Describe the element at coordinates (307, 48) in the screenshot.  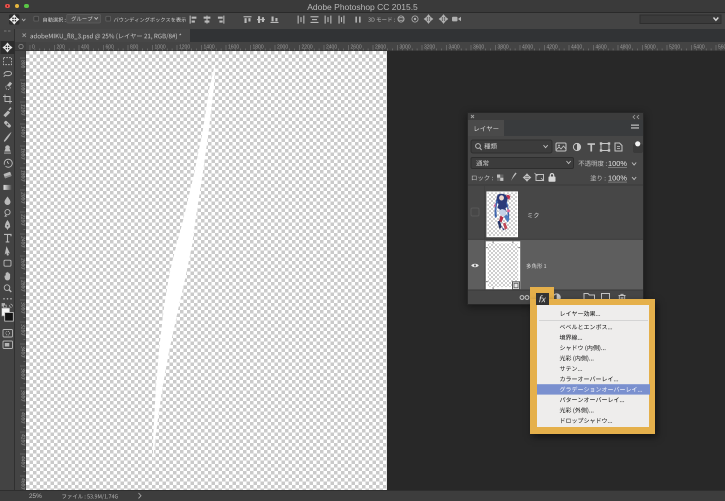
I see `svg-text: 2200` at that location.